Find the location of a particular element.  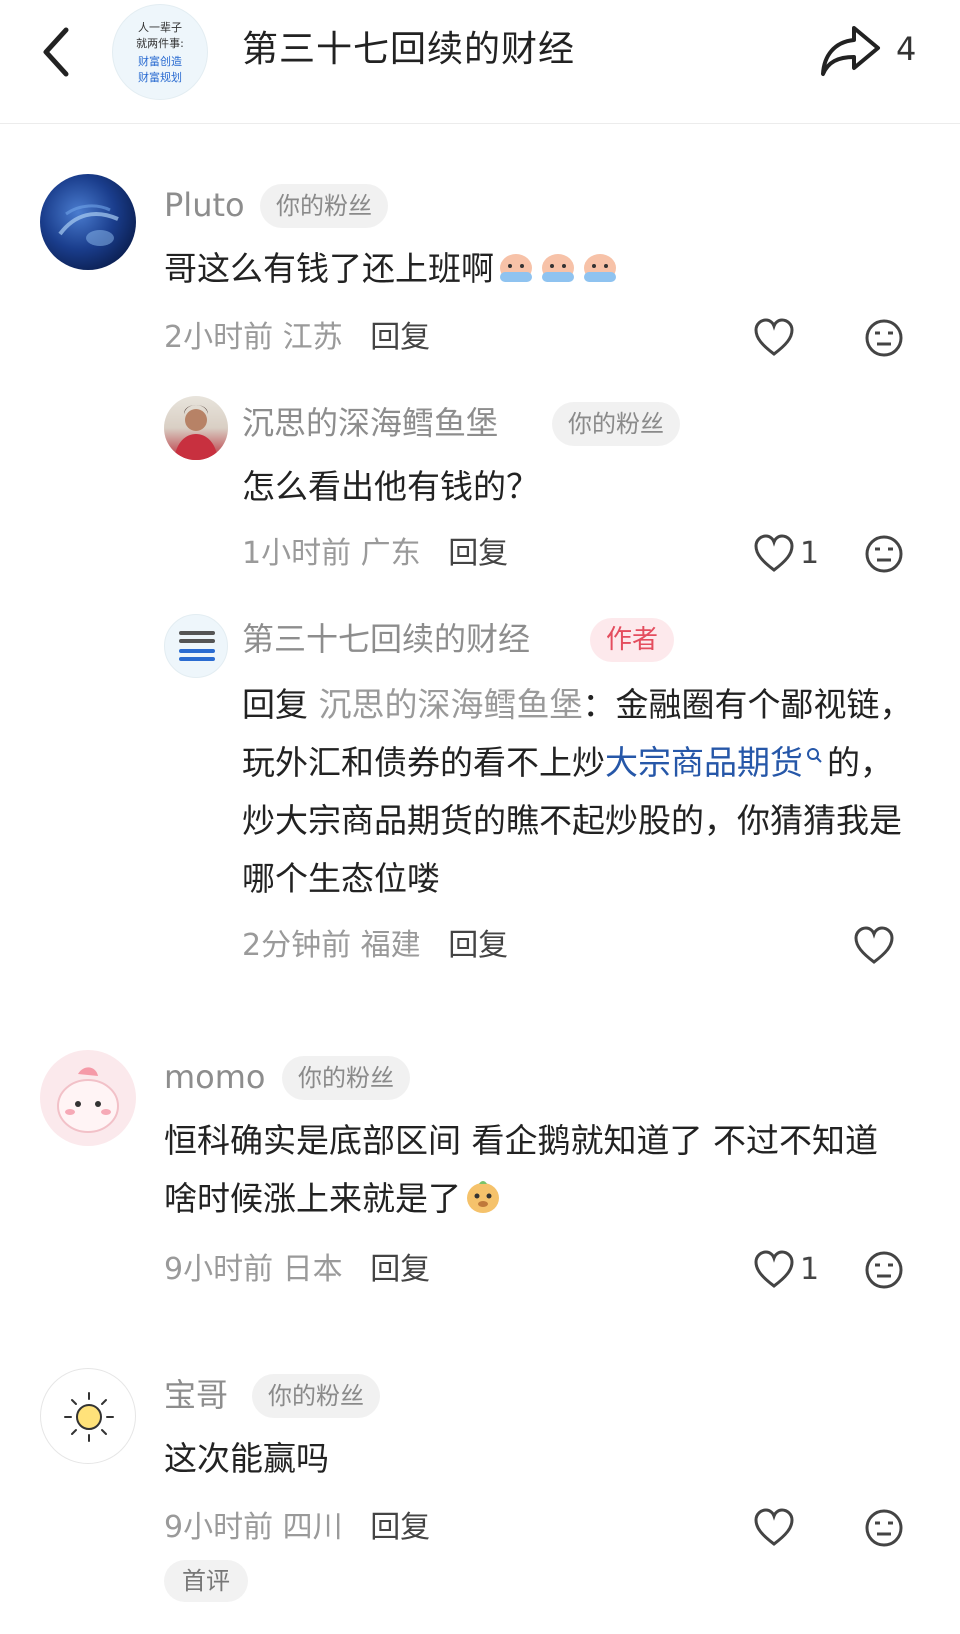

search-link: 大宗商品期货 is located at coordinates (716, 762).